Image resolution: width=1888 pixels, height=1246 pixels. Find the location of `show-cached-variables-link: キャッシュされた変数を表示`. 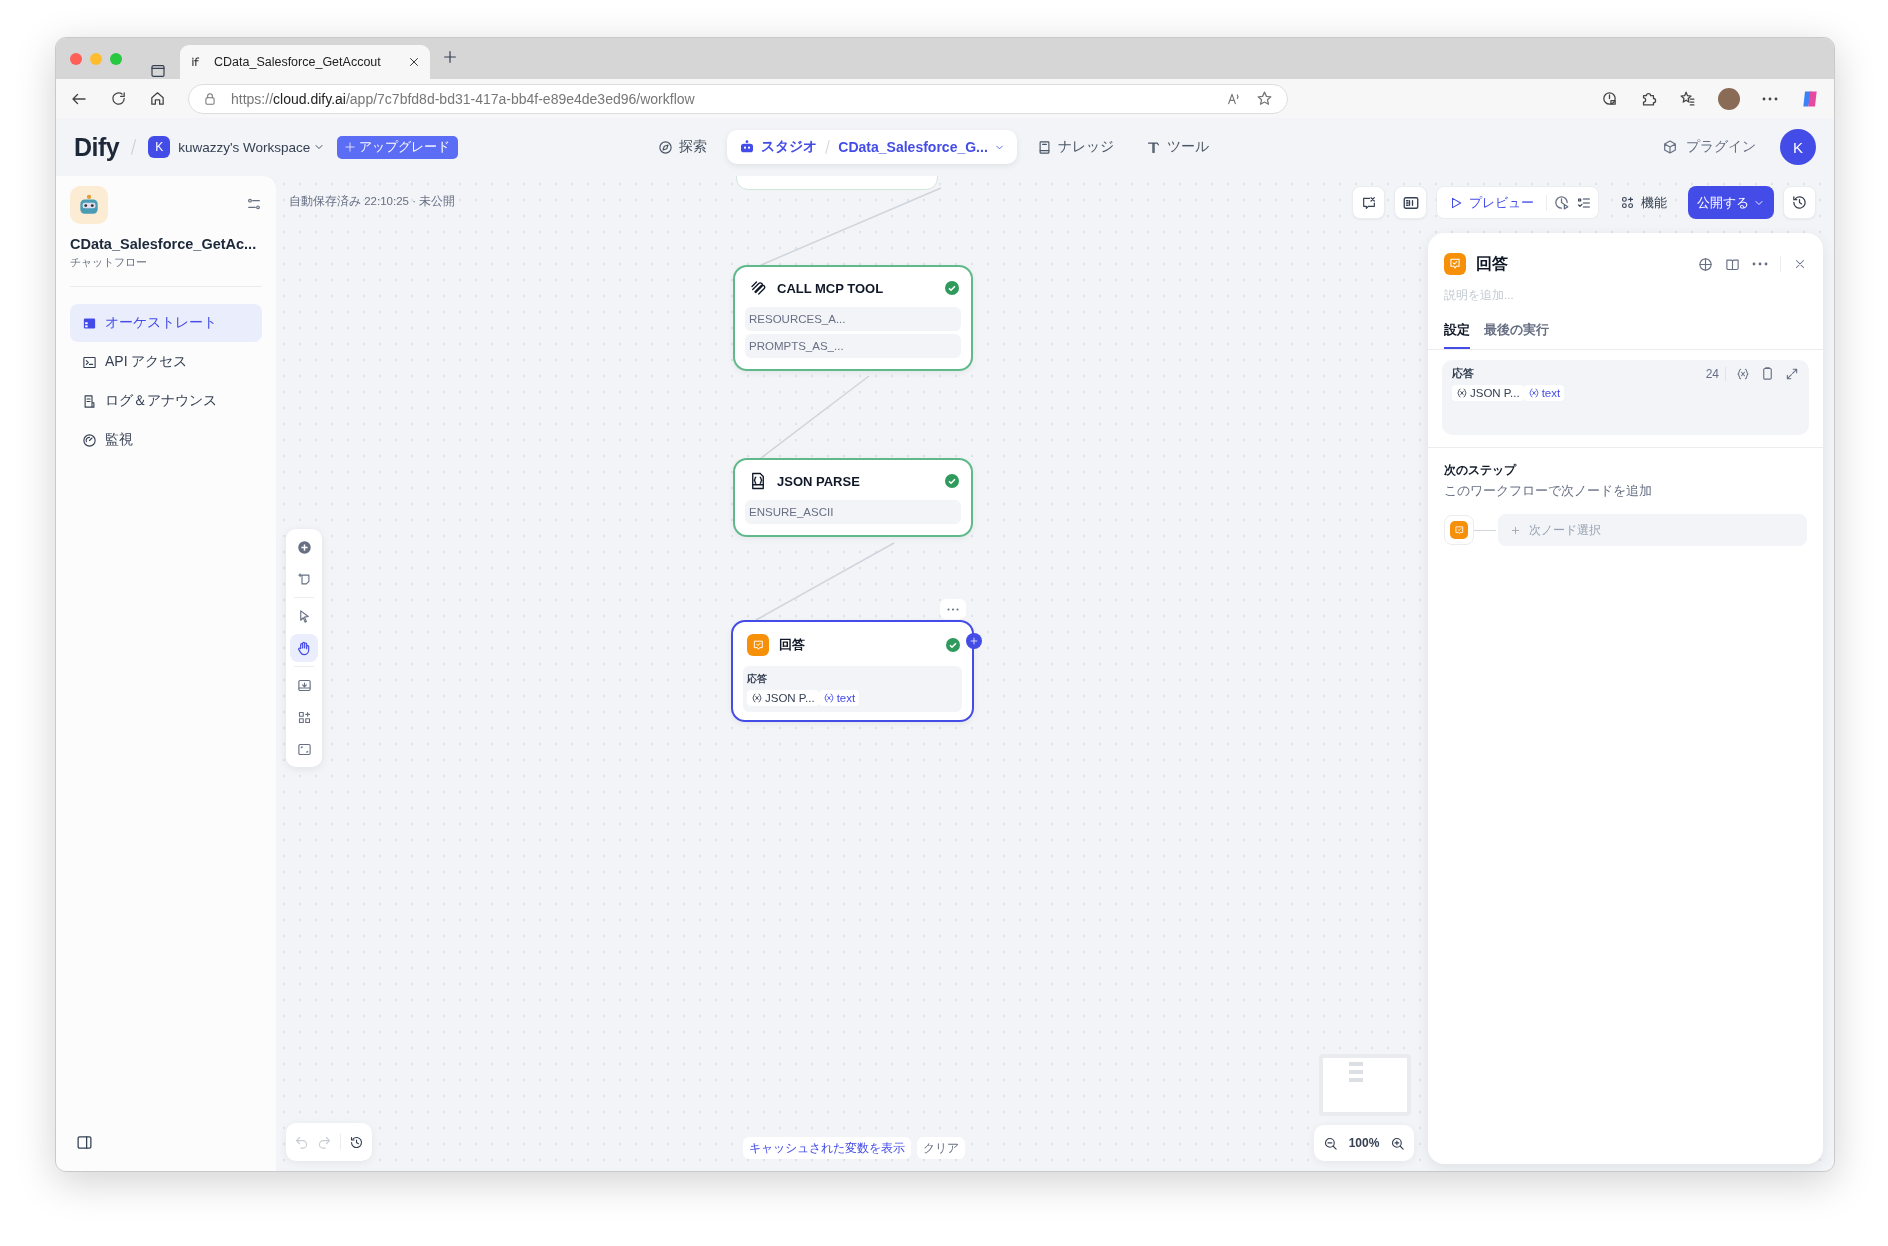

show-cached-variables-link: キャッシュされた変数を表示 is located at coordinates (827, 1148).